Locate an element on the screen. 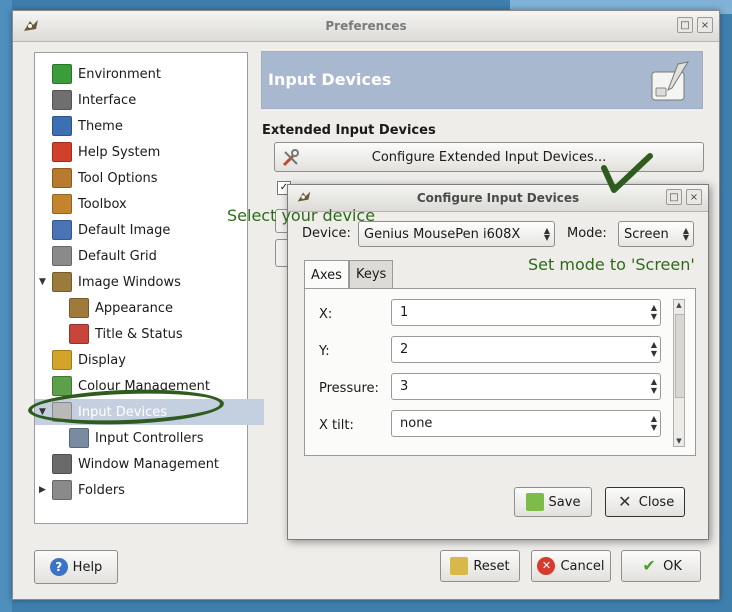 The height and width of the screenshot is (612, 732). tree-item-label: Toolbox is located at coordinates (102, 204).